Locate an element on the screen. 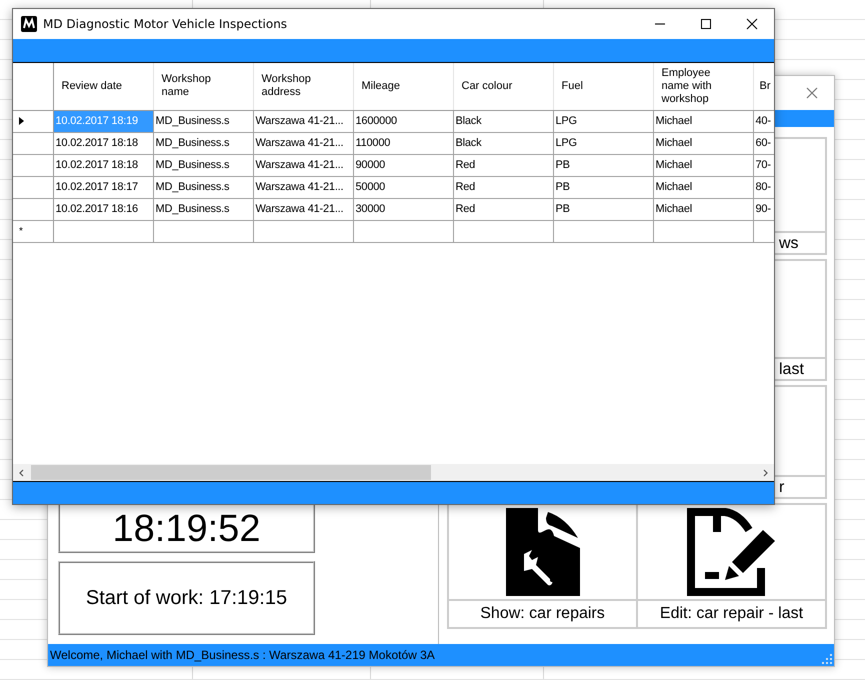 The width and height of the screenshot is (865, 680). table-cell: 90000 is located at coordinates (403, 165).